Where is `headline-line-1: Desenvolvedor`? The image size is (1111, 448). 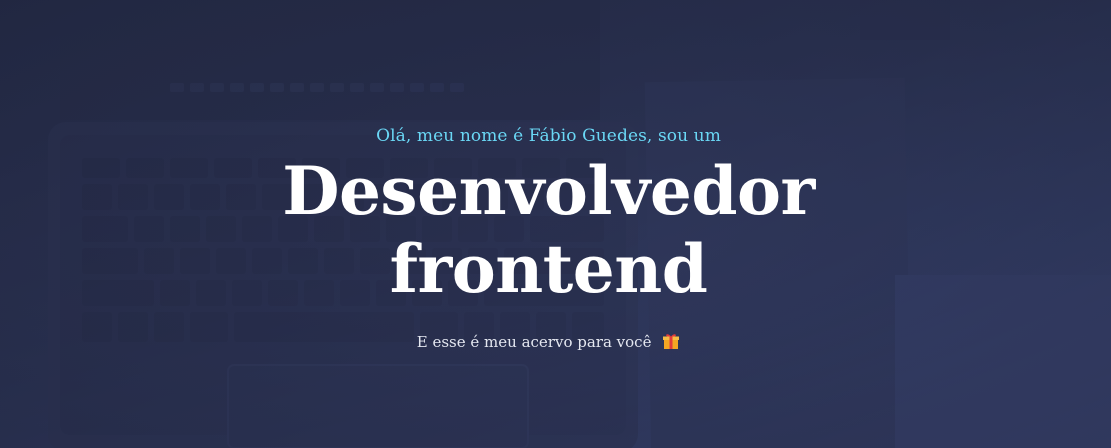
headline-line-1: Desenvolvedor is located at coordinates (548, 191).